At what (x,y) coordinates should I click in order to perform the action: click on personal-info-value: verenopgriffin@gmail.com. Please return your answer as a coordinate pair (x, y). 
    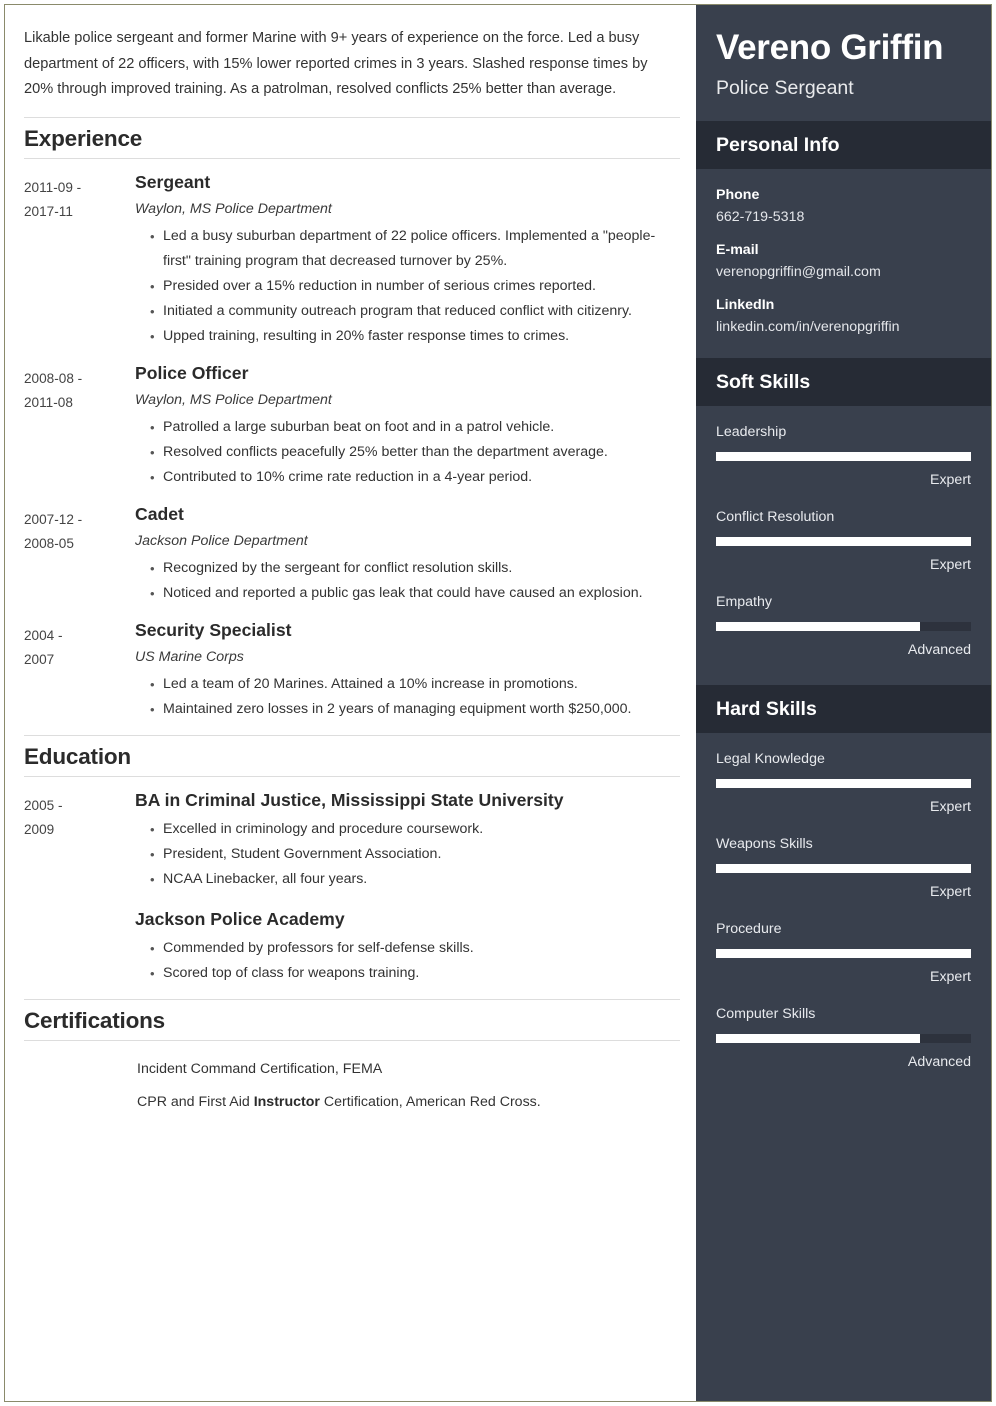
    Looking at the image, I should click on (843, 272).